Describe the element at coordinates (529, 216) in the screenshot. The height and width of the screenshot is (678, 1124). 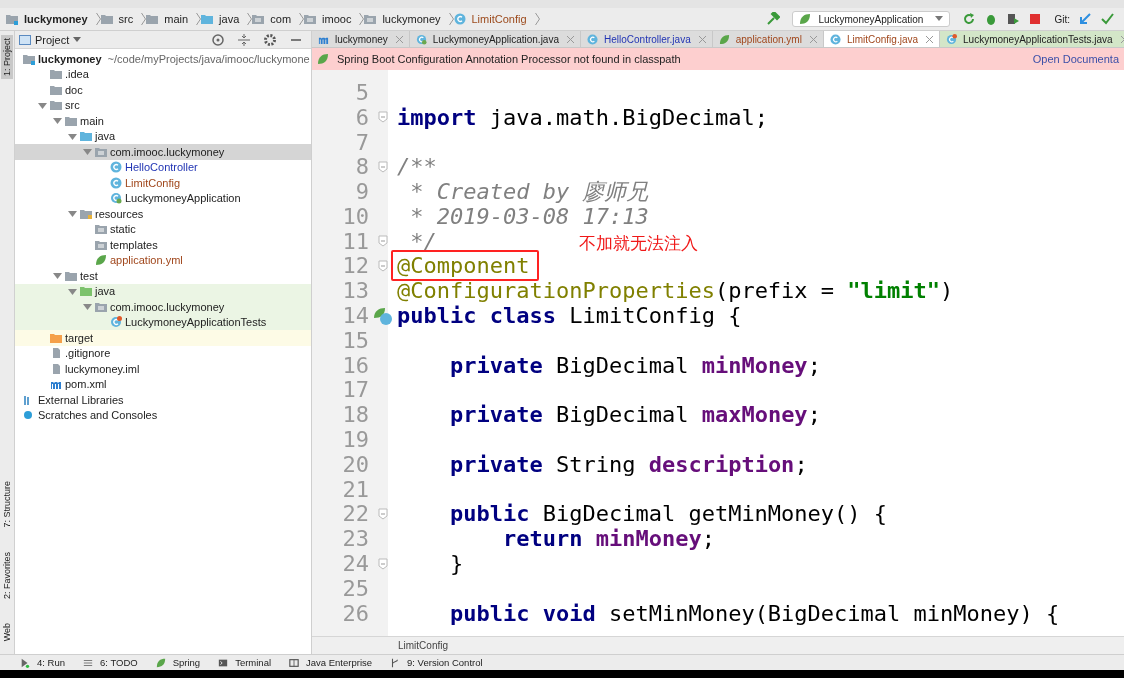
I see `code-text: * 2019-03-08 17:13` at that location.